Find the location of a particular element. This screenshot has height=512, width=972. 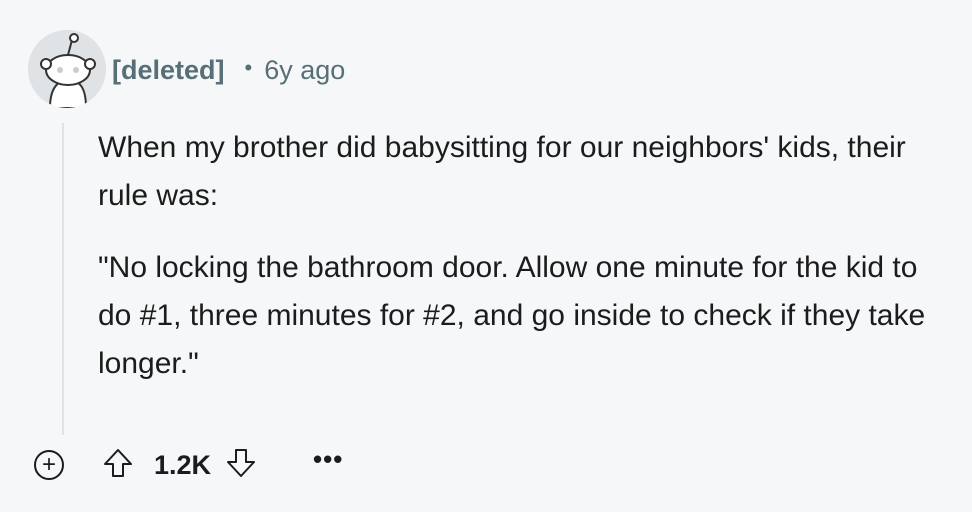

plus-icon: + is located at coordinates (48, 464).